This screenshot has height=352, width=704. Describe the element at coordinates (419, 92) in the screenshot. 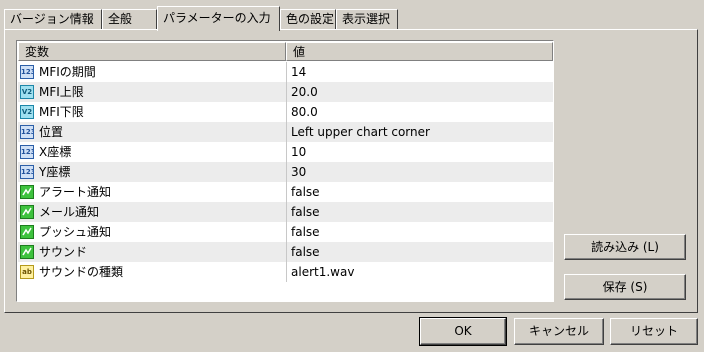

I see `value-cell: 20.0` at that location.